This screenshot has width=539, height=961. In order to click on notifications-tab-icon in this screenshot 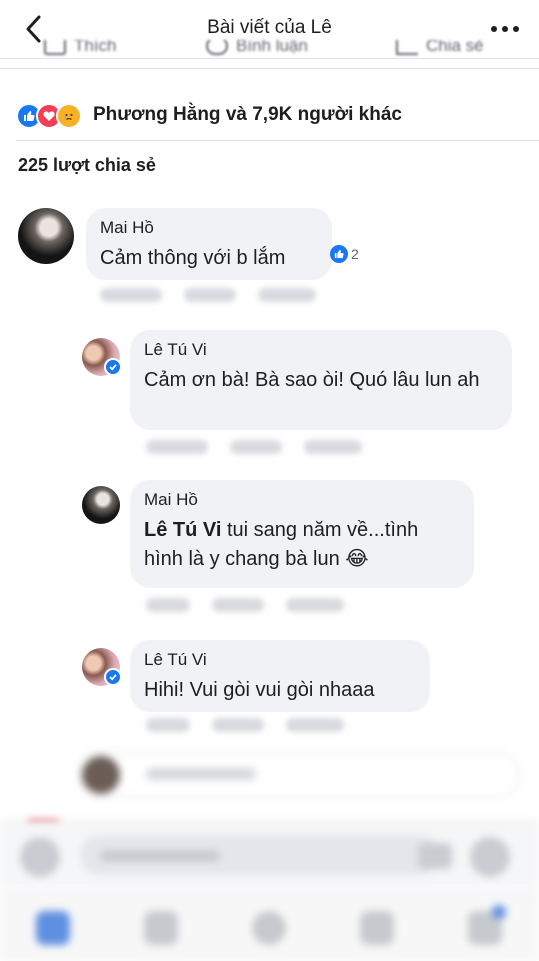, I will do `click(377, 928)`.